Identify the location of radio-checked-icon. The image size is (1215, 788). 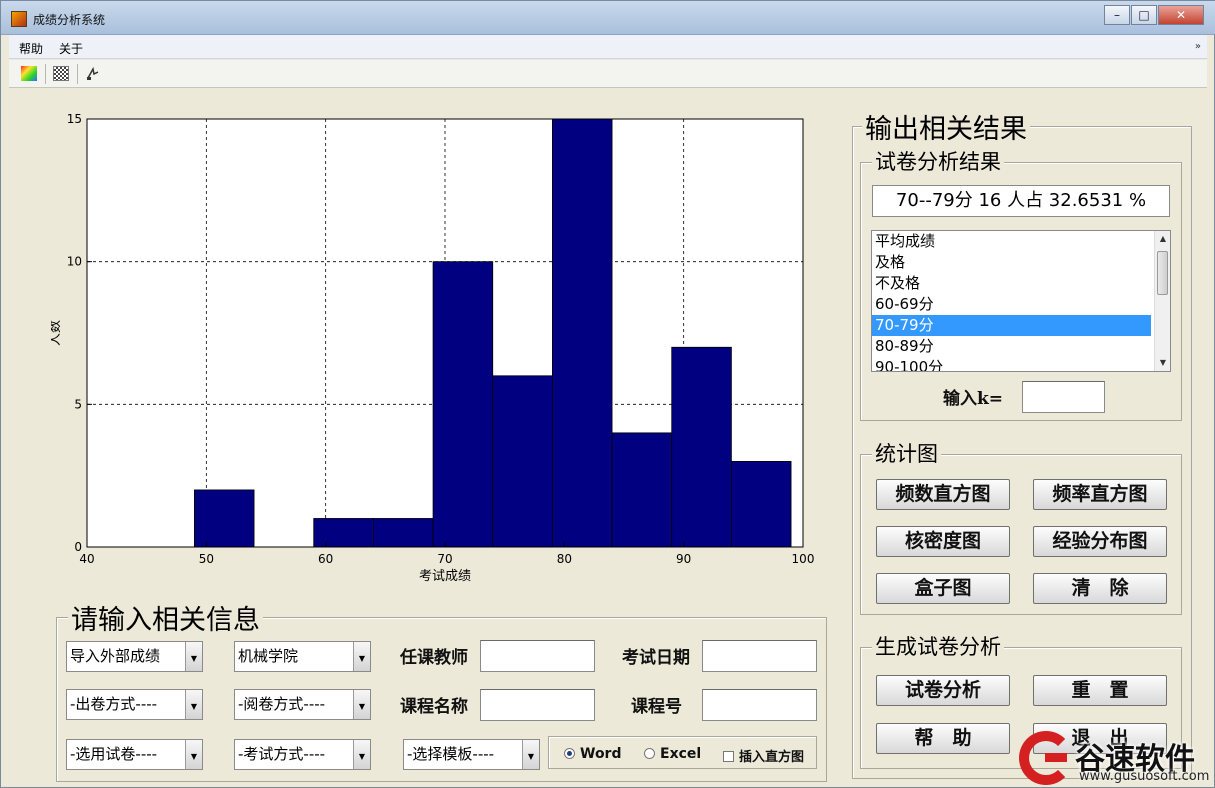
(569, 753).